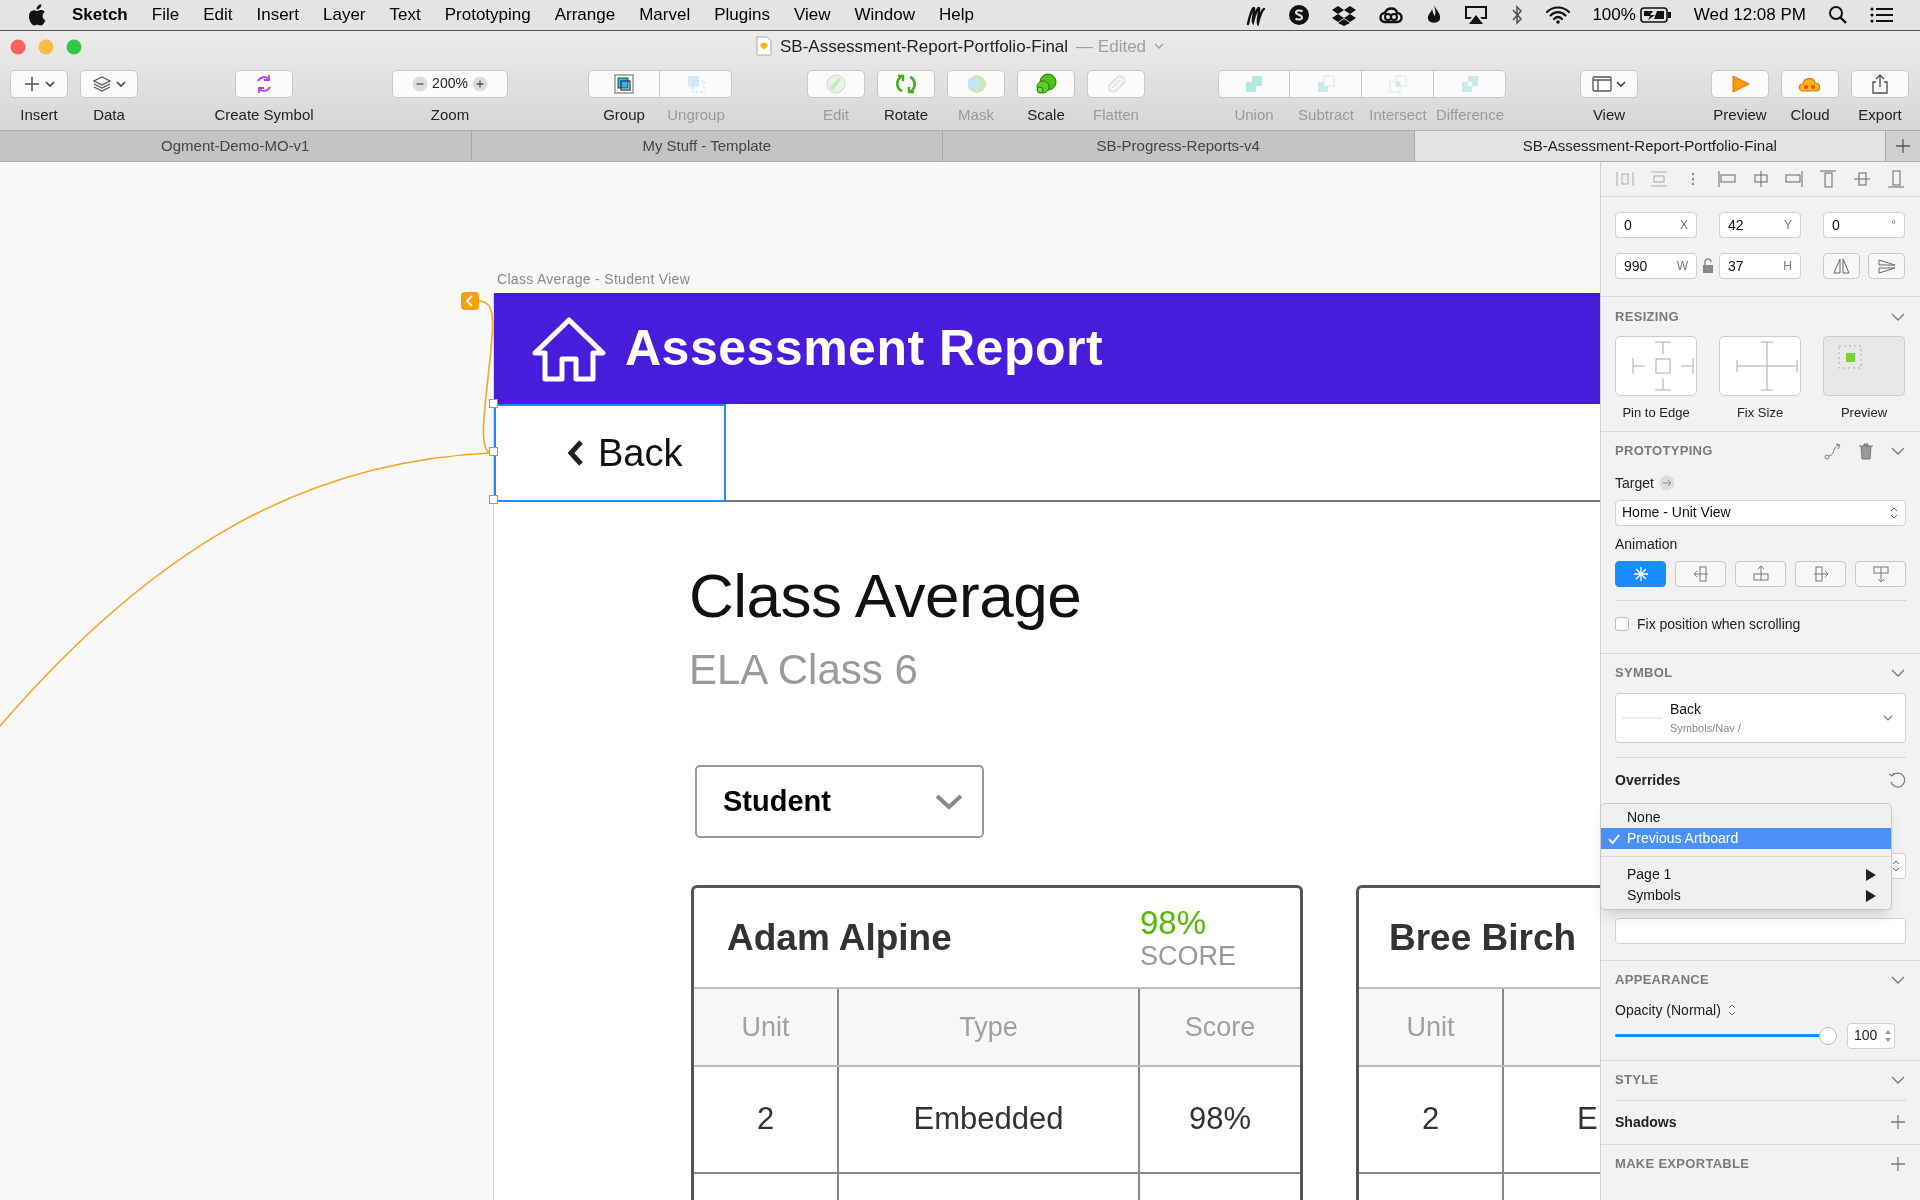 The height and width of the screenshot is (1200, 1920). What do you see at coordinates (109, 83) in the screenshot?
I see `data-button` at bounding box center [109, 83].